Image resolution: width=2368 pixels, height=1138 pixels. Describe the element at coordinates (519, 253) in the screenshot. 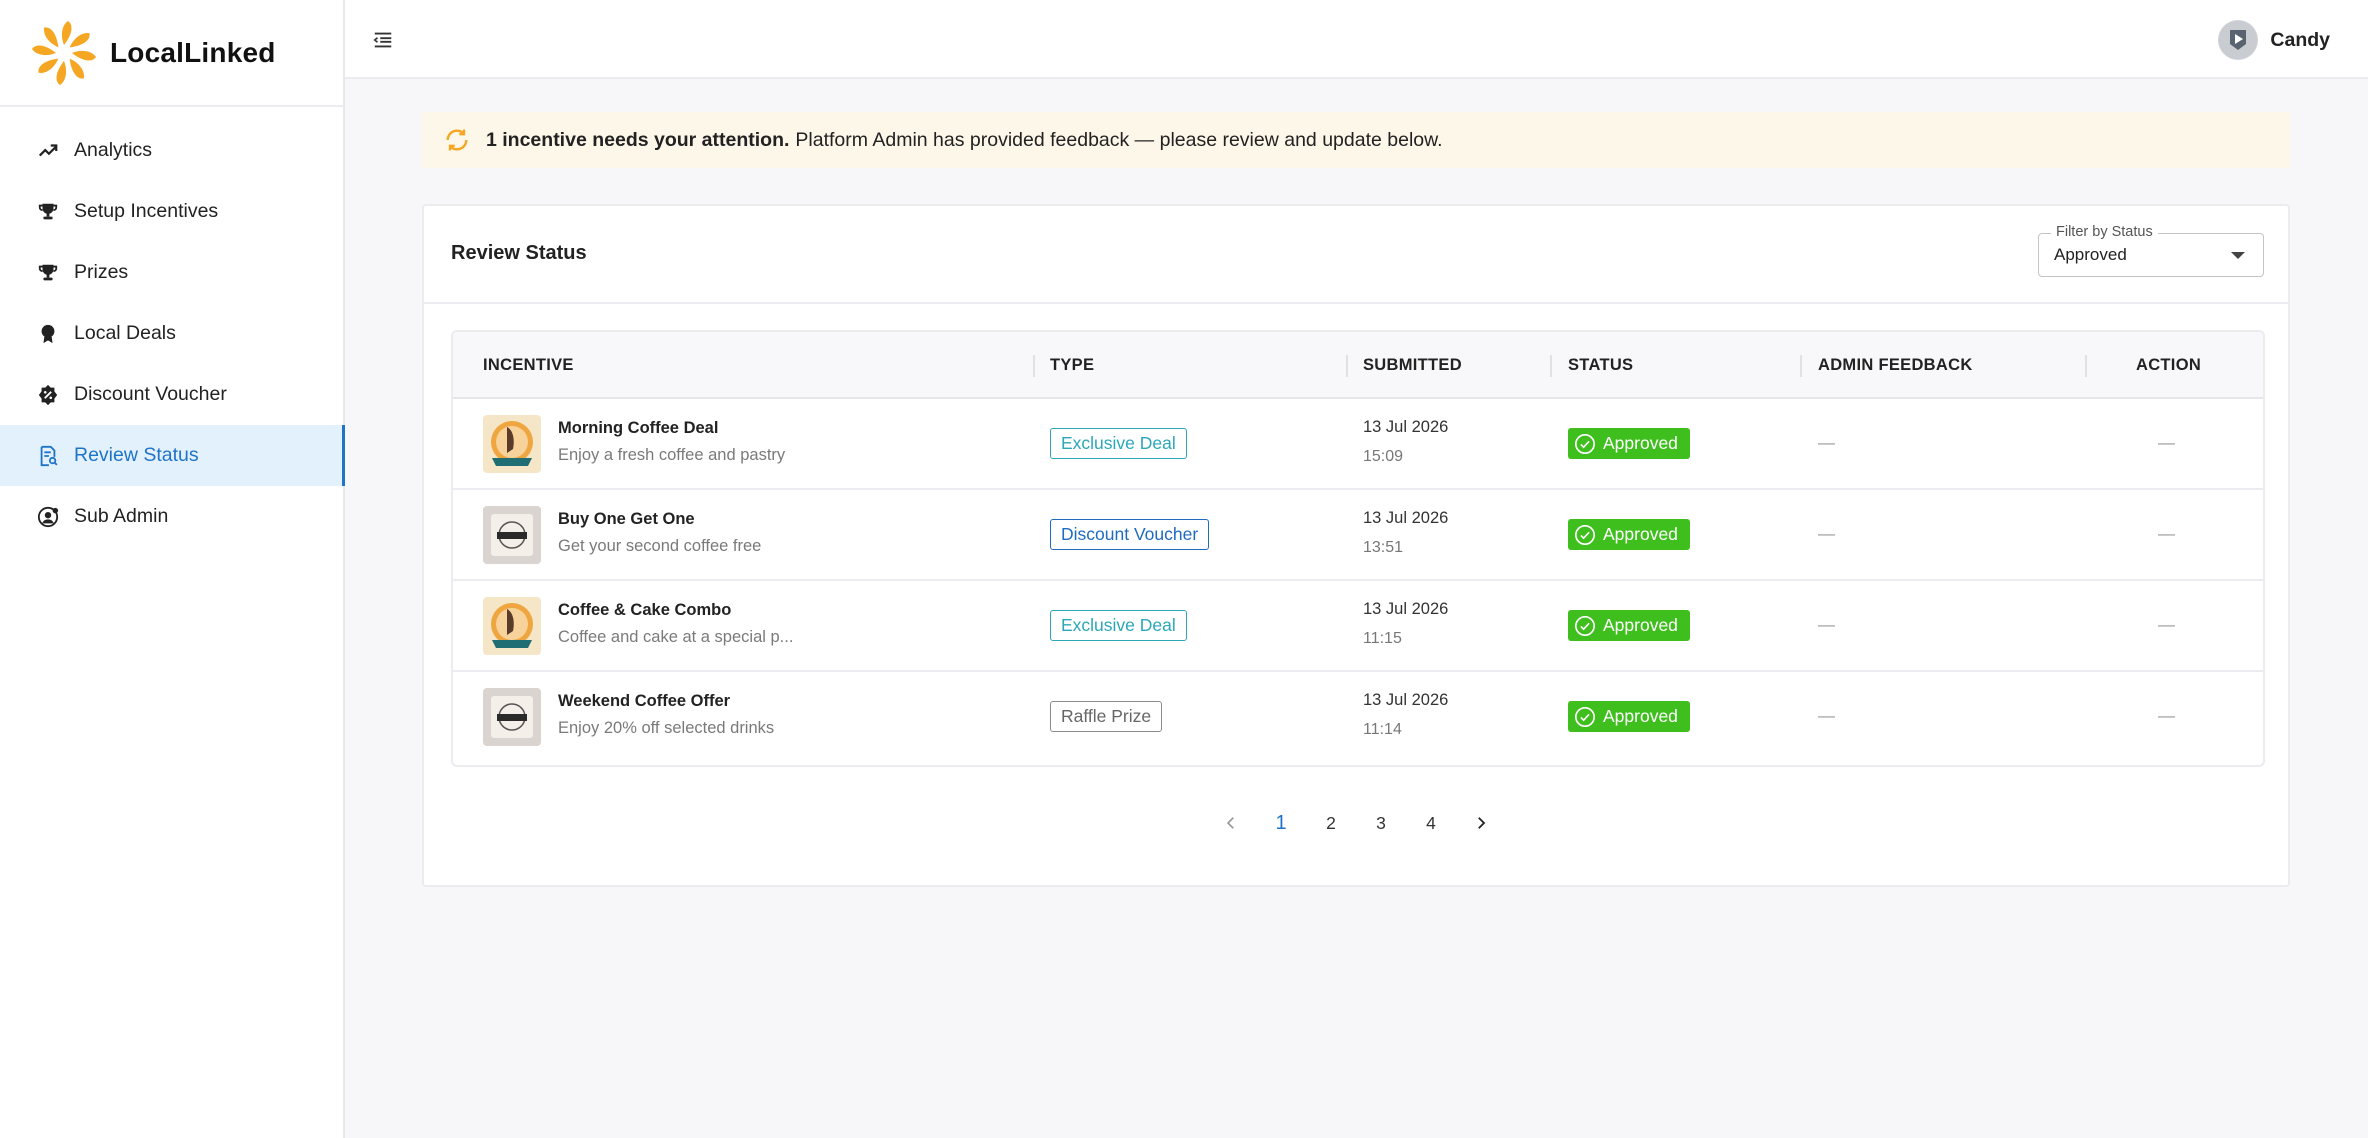

I see `page-title: Review Status` at that location.